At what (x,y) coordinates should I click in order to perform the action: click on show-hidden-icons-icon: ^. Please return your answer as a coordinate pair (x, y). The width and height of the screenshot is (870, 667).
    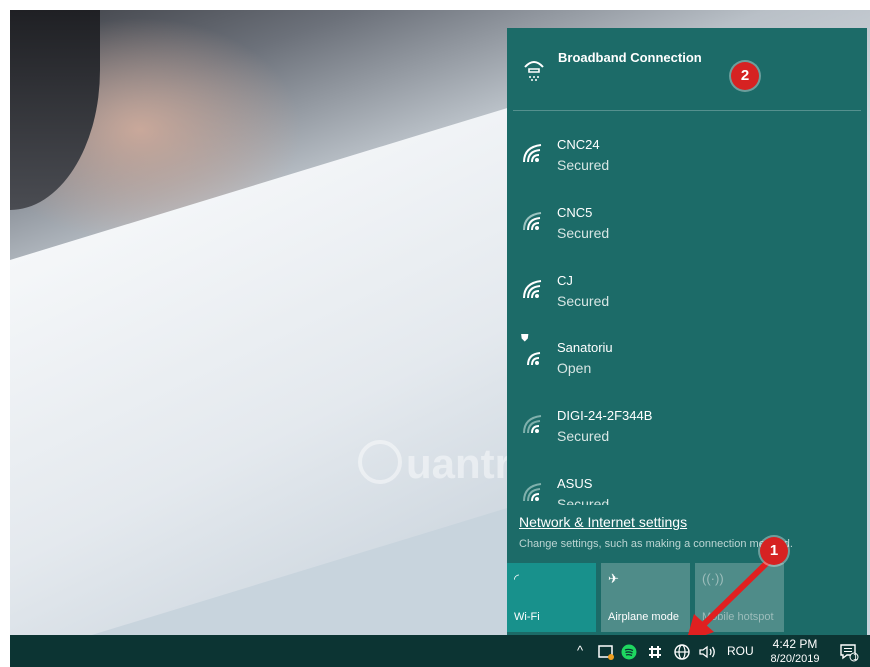
    Looking at the image, I should click on (580, 651).